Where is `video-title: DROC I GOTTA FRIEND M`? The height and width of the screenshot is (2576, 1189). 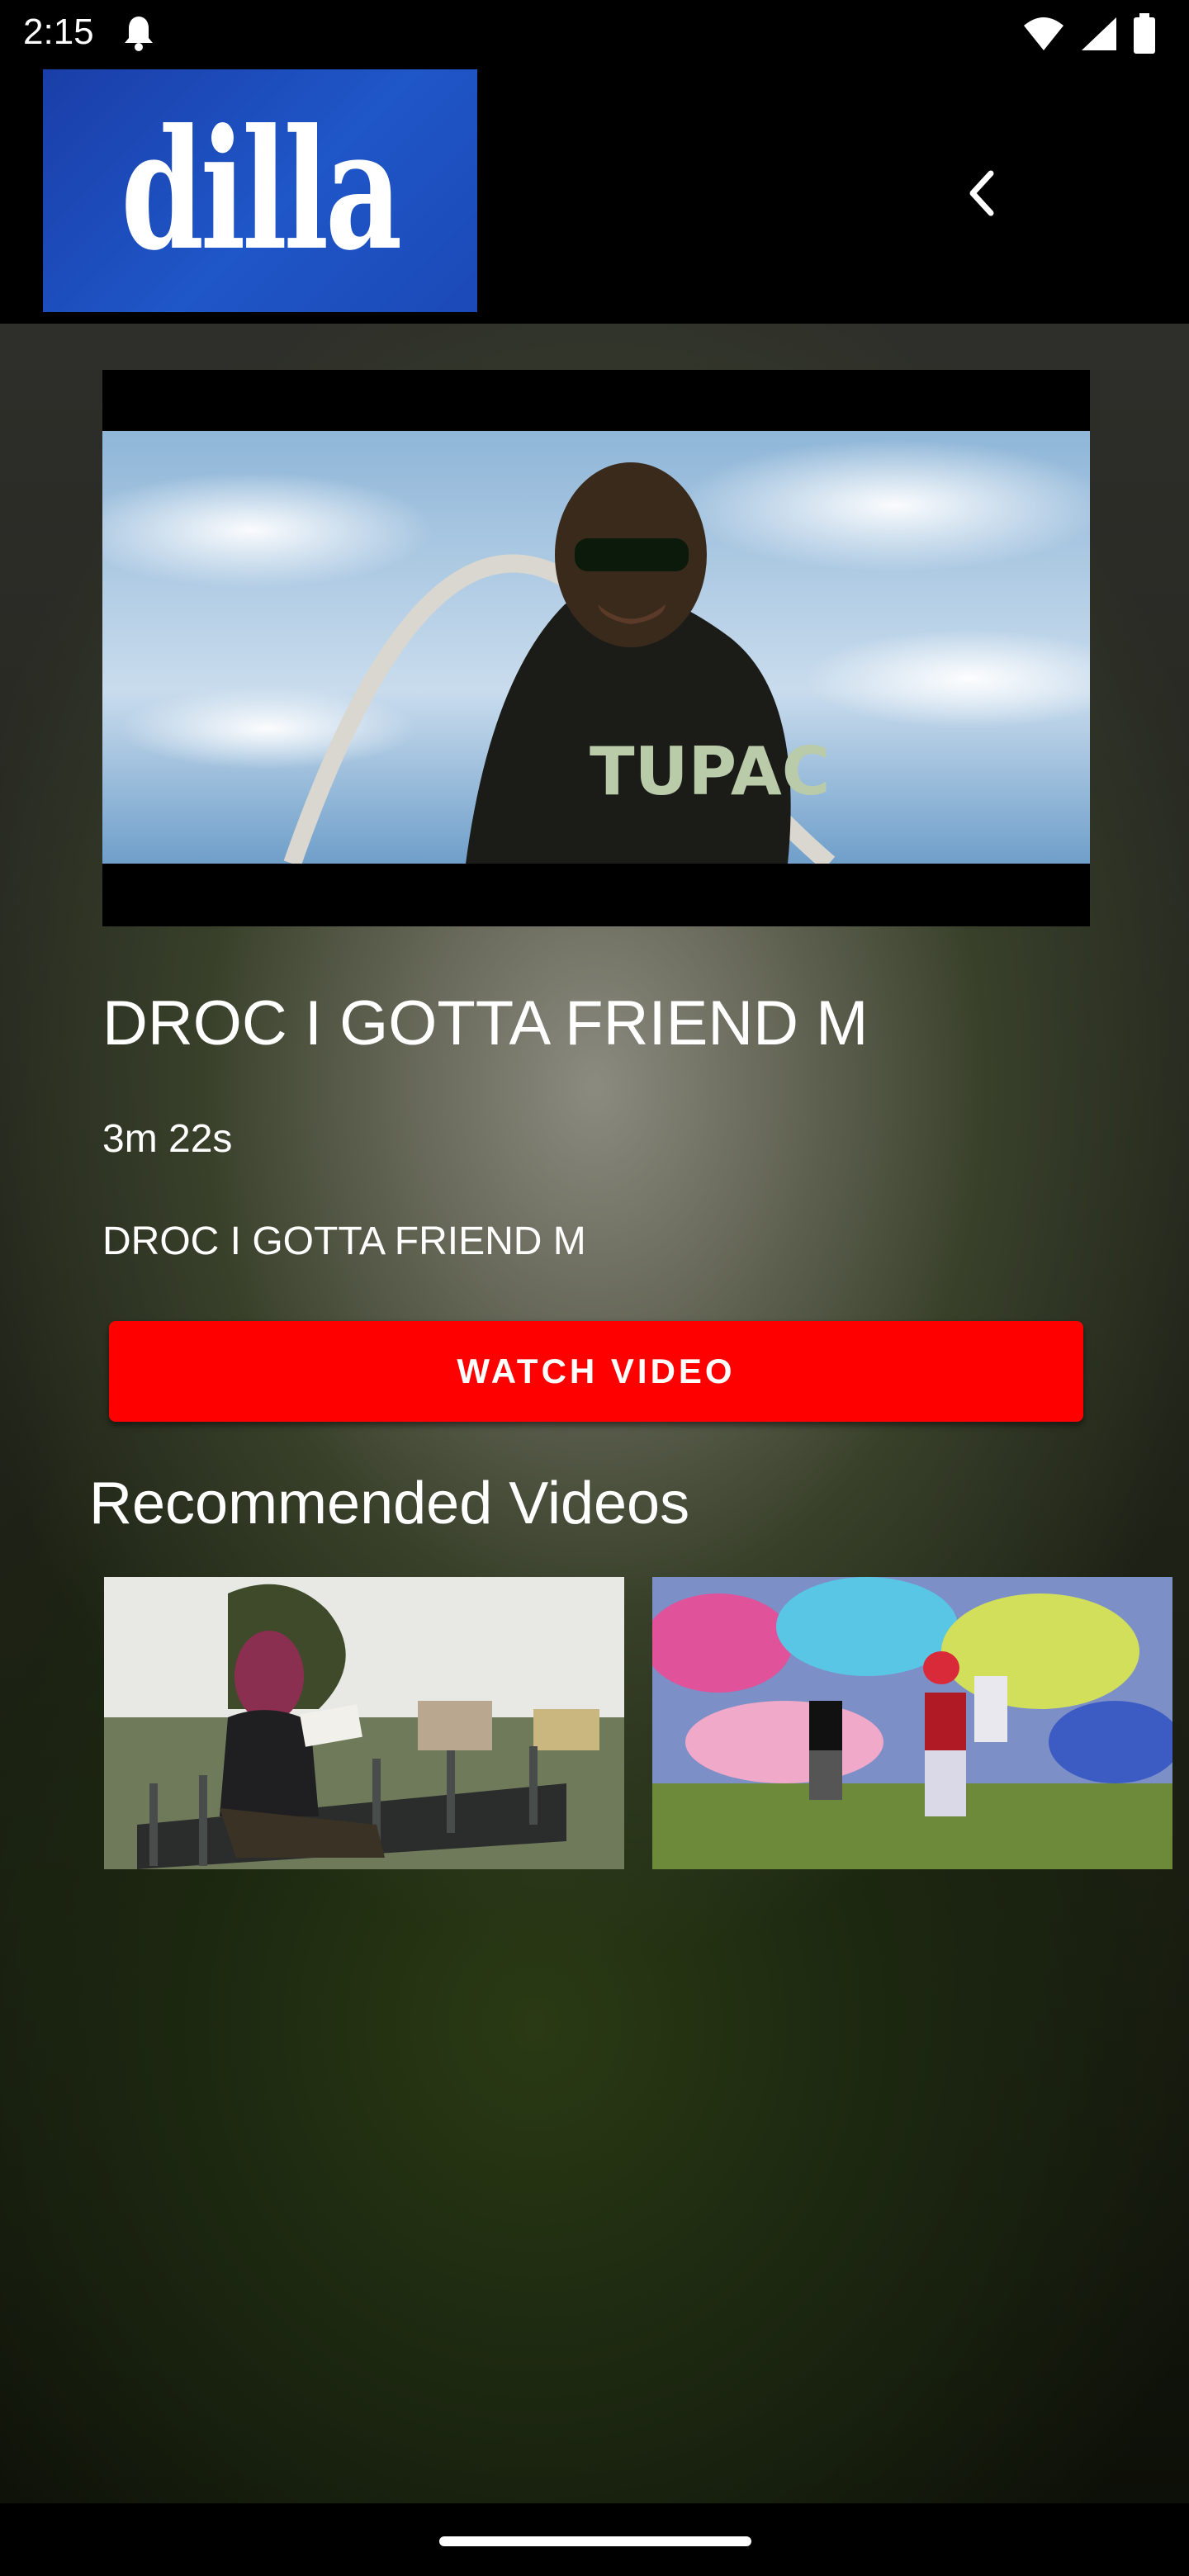
video-title: DROC I GOTTA FRIEND M is located at coordinates (485, 1023).